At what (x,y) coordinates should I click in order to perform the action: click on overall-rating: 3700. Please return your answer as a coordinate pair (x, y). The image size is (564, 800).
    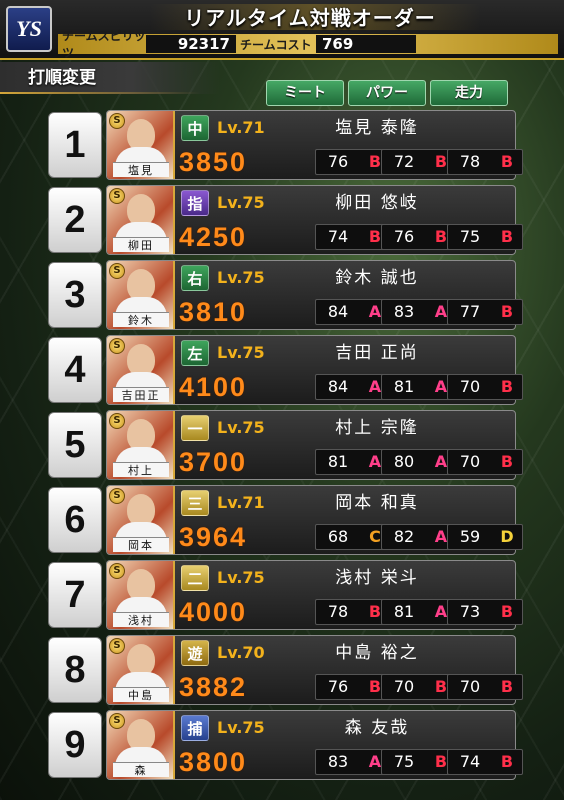
    Looking at the image, I should click on (213, 462).